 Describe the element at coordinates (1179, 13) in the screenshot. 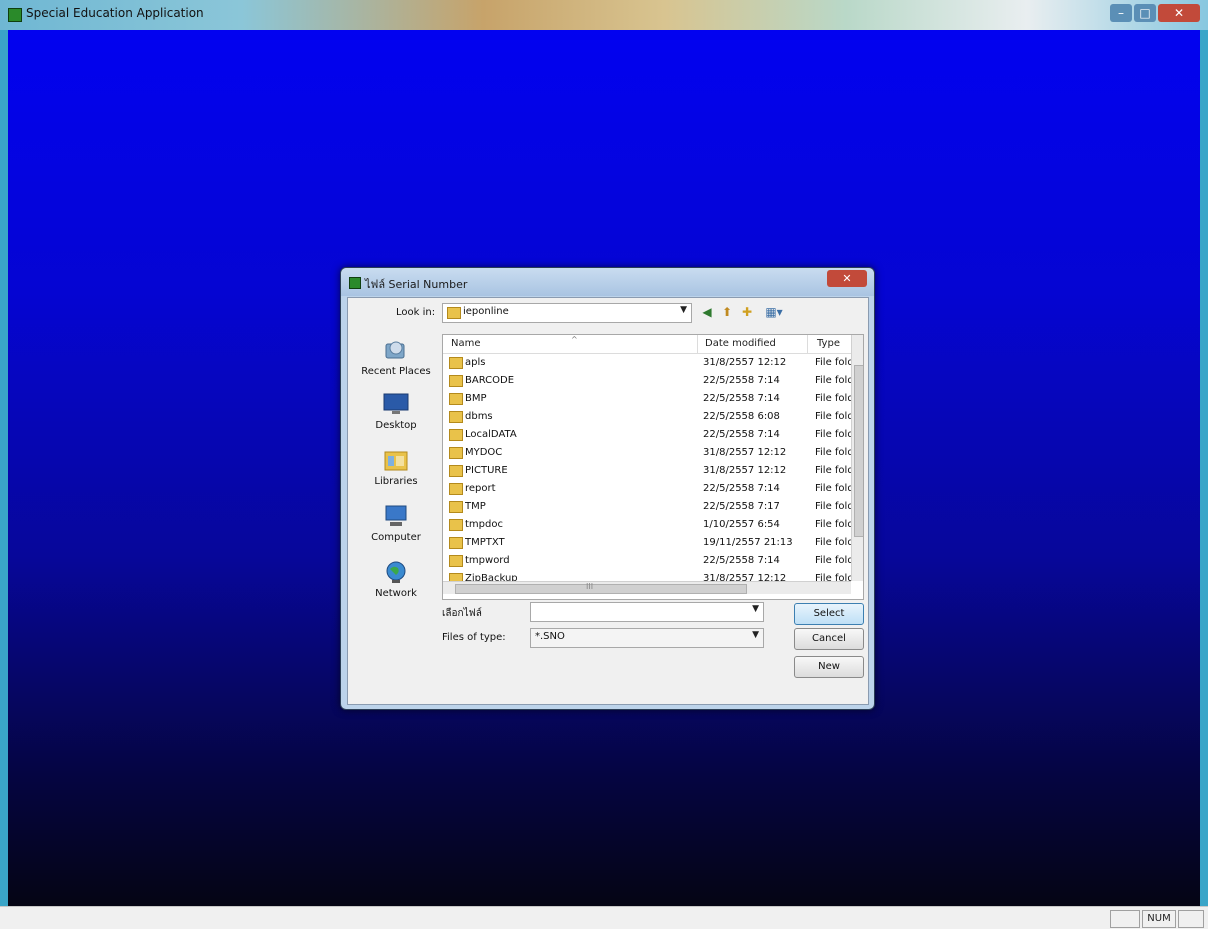

I see `close-button: ✕` at that location.